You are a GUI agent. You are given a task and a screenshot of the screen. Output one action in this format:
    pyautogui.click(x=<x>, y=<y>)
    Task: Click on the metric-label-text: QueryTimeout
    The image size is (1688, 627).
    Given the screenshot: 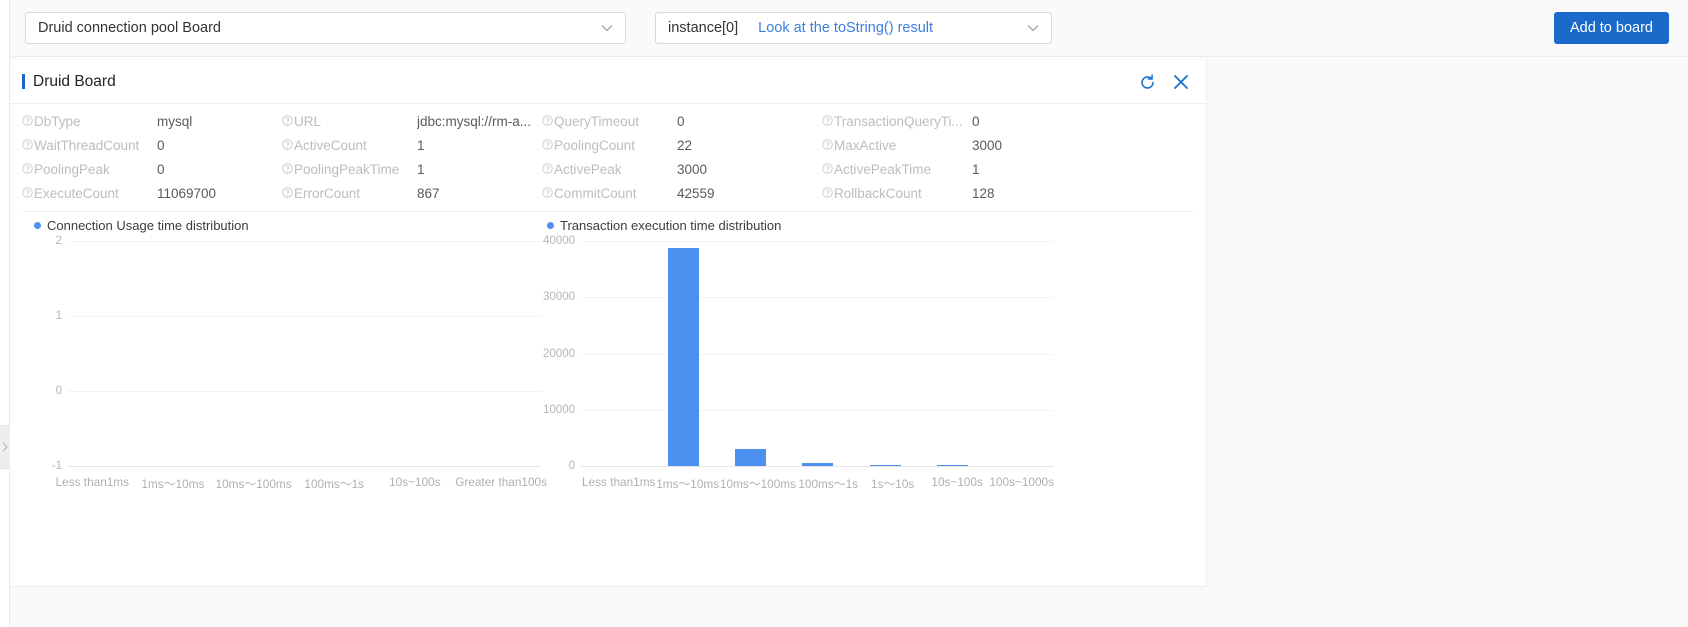 What is the action you would take?
    pyautogui.click(x=597, y=121)
    